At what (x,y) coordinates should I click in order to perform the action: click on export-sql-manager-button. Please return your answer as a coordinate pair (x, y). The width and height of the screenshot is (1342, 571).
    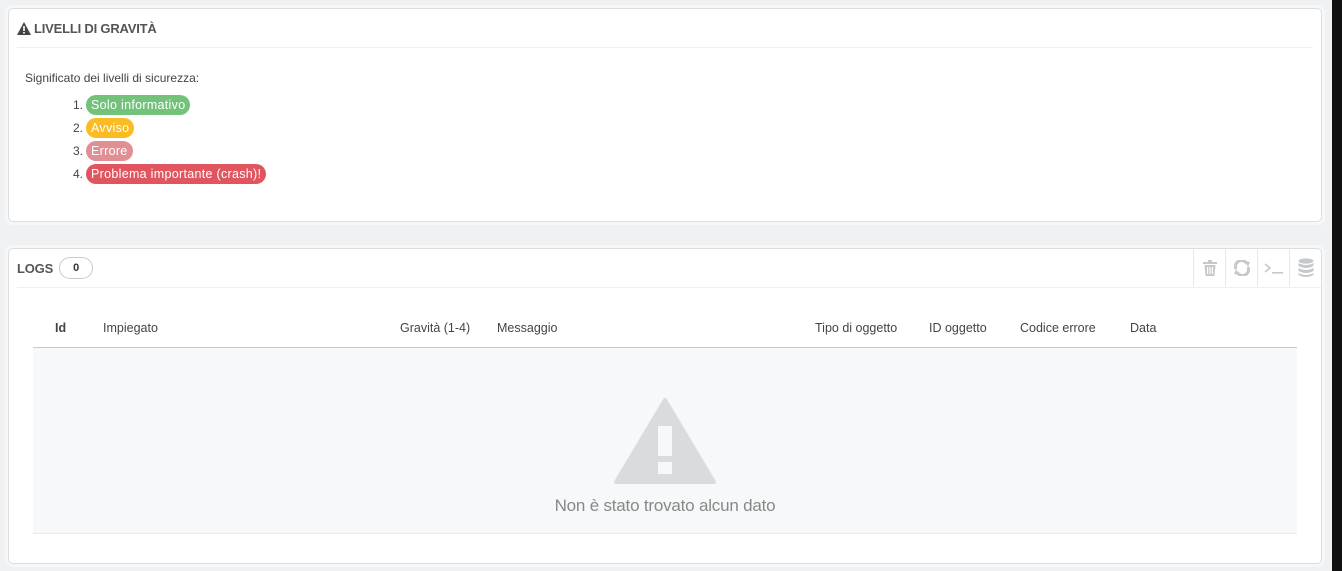
    Looking at the image, I should click on (1305, 268).